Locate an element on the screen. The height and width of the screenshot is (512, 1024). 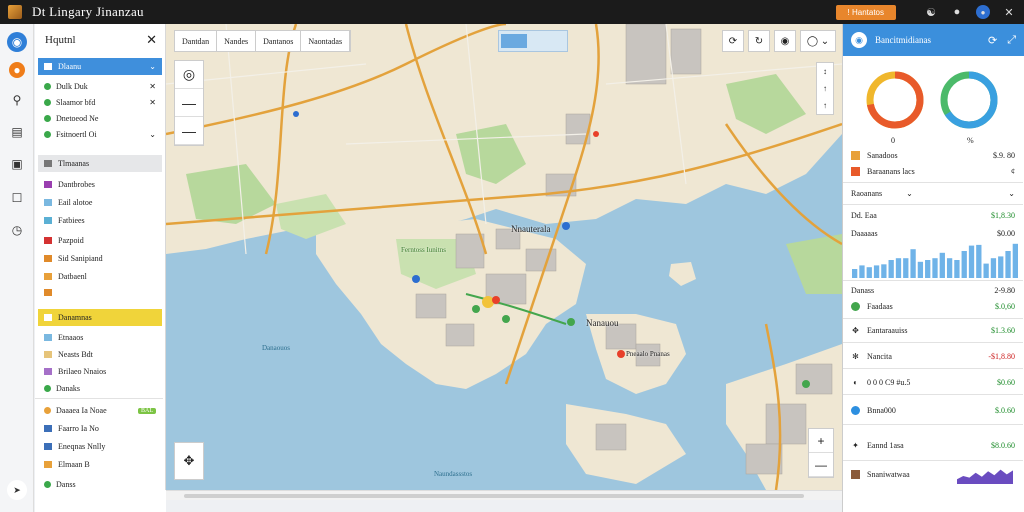
expand-icon: ⤢ is located at coordinates (1011, 40).